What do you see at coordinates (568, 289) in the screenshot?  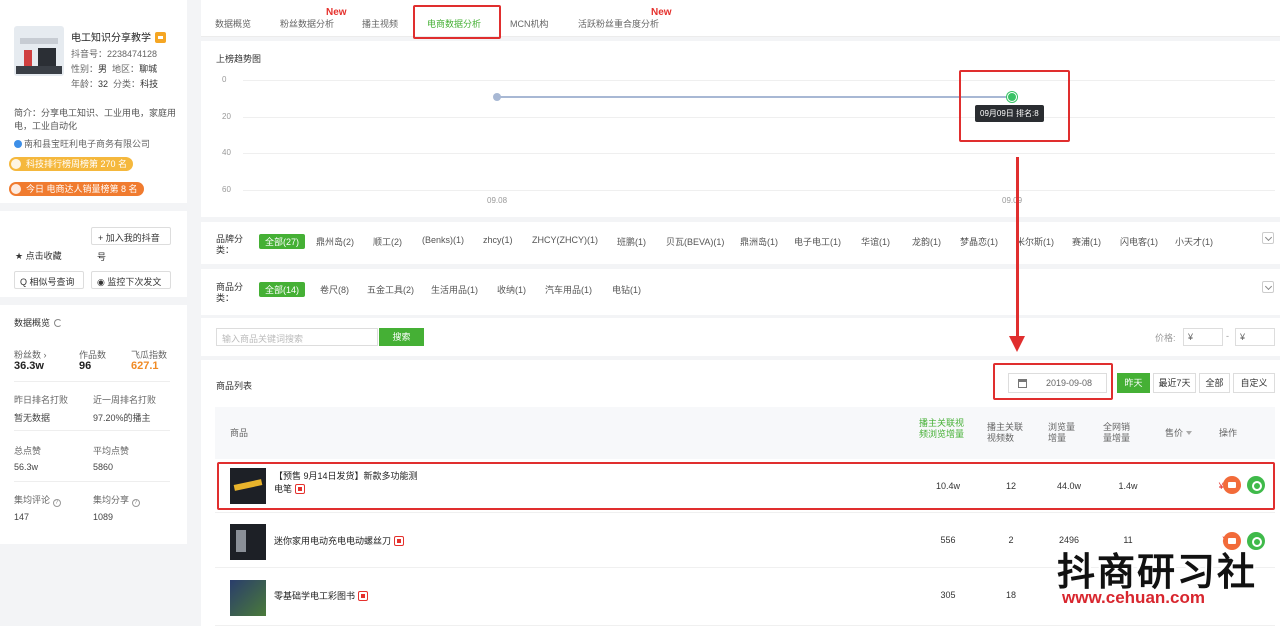 I see `product-category-chip: 汽车用品(1)` at bounding box center [568, 289].